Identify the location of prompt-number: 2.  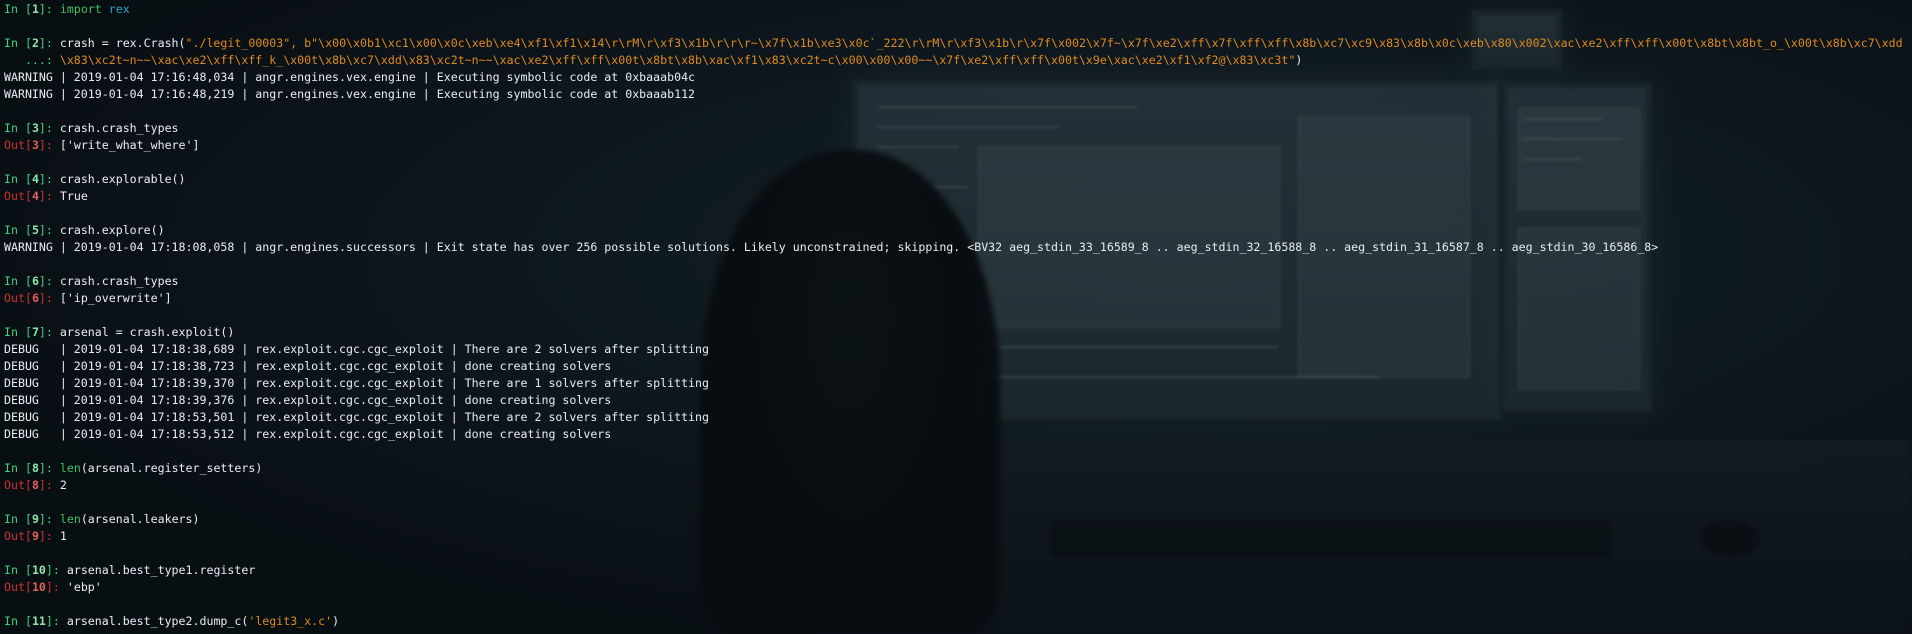
(35, 43).